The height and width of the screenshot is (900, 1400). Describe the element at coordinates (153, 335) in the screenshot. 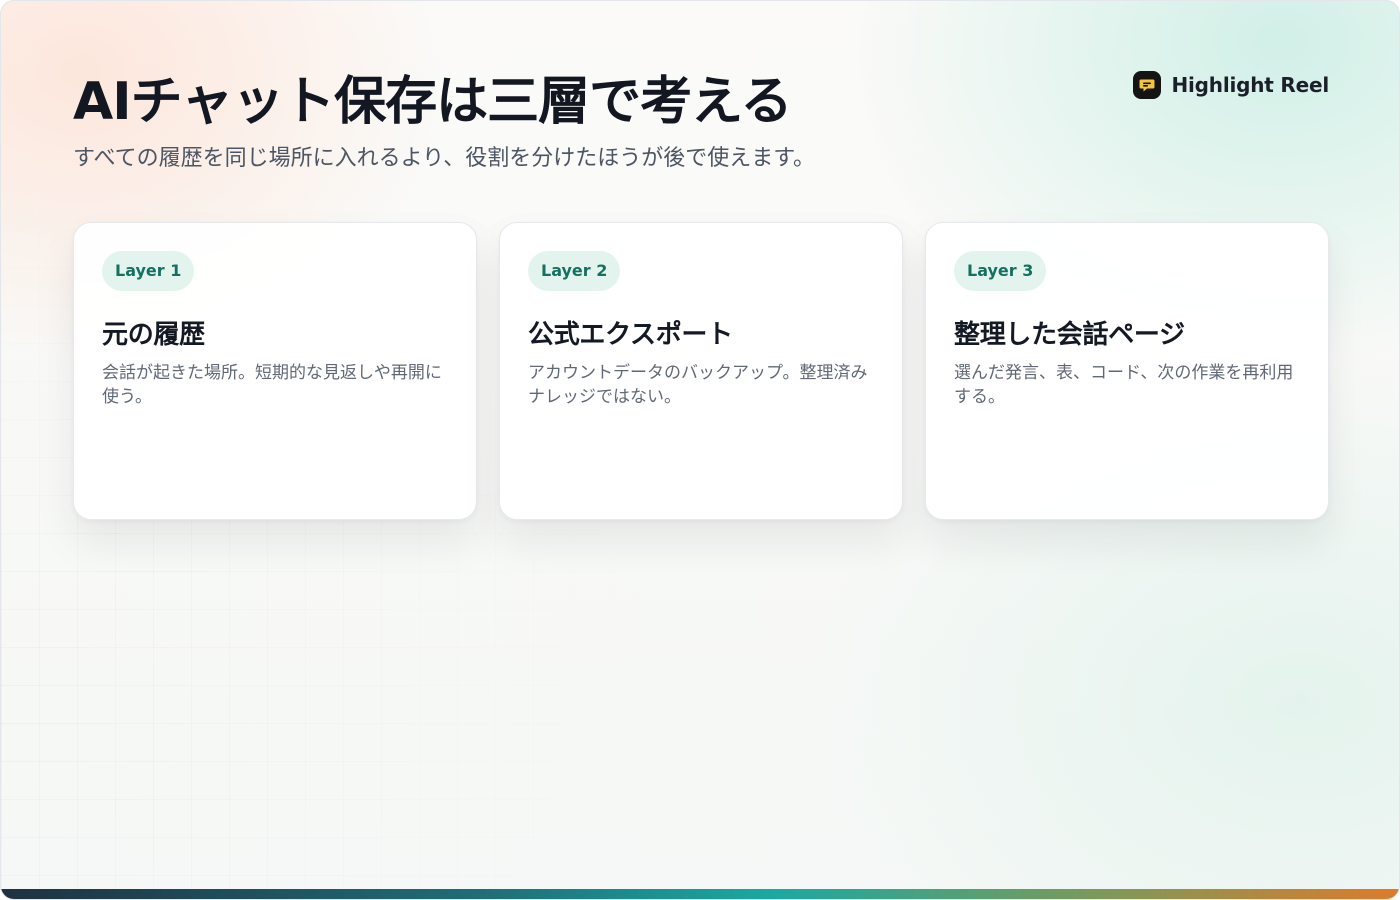

I see `card-title: 元の履歴` at that location.